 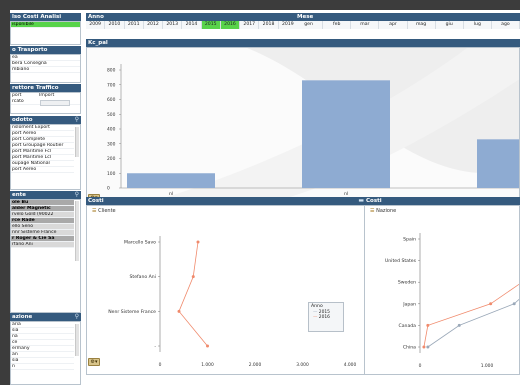 I want to click on y-tick-label: 300, so click(x=111, y=144).